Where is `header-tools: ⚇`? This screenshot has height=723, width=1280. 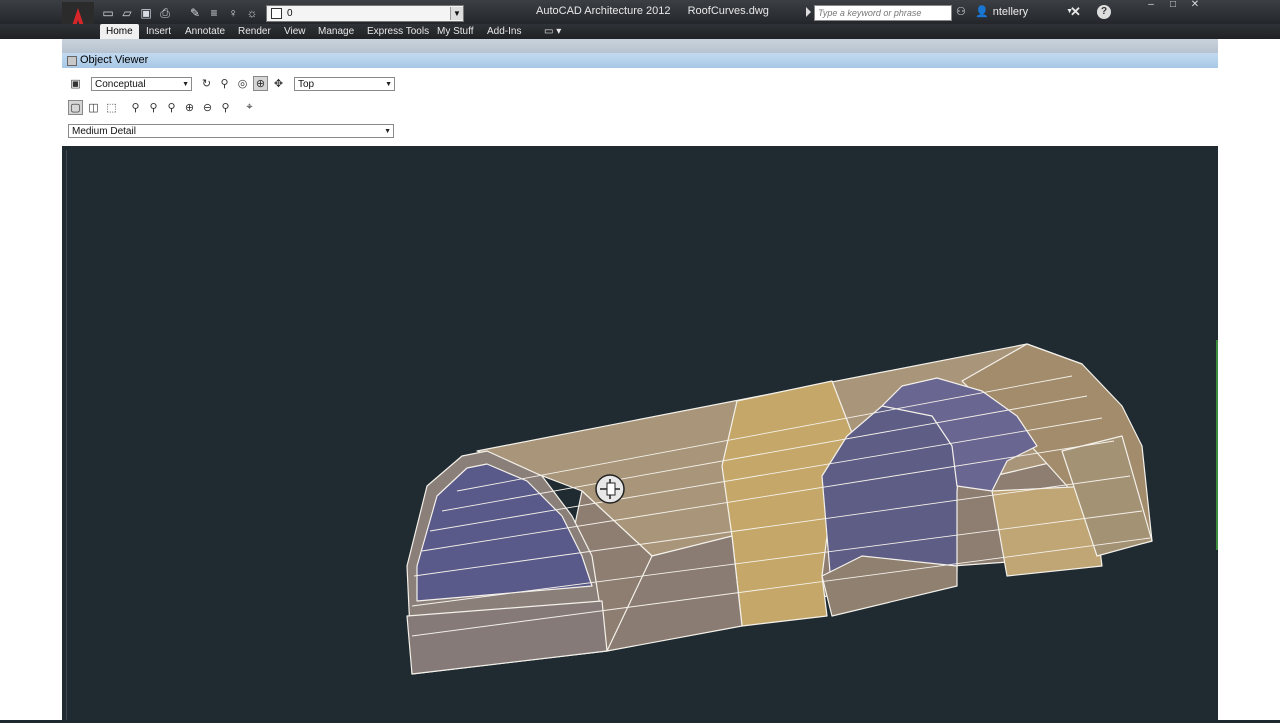 header-tools: ⚇ is located at coordinates (961, 11).